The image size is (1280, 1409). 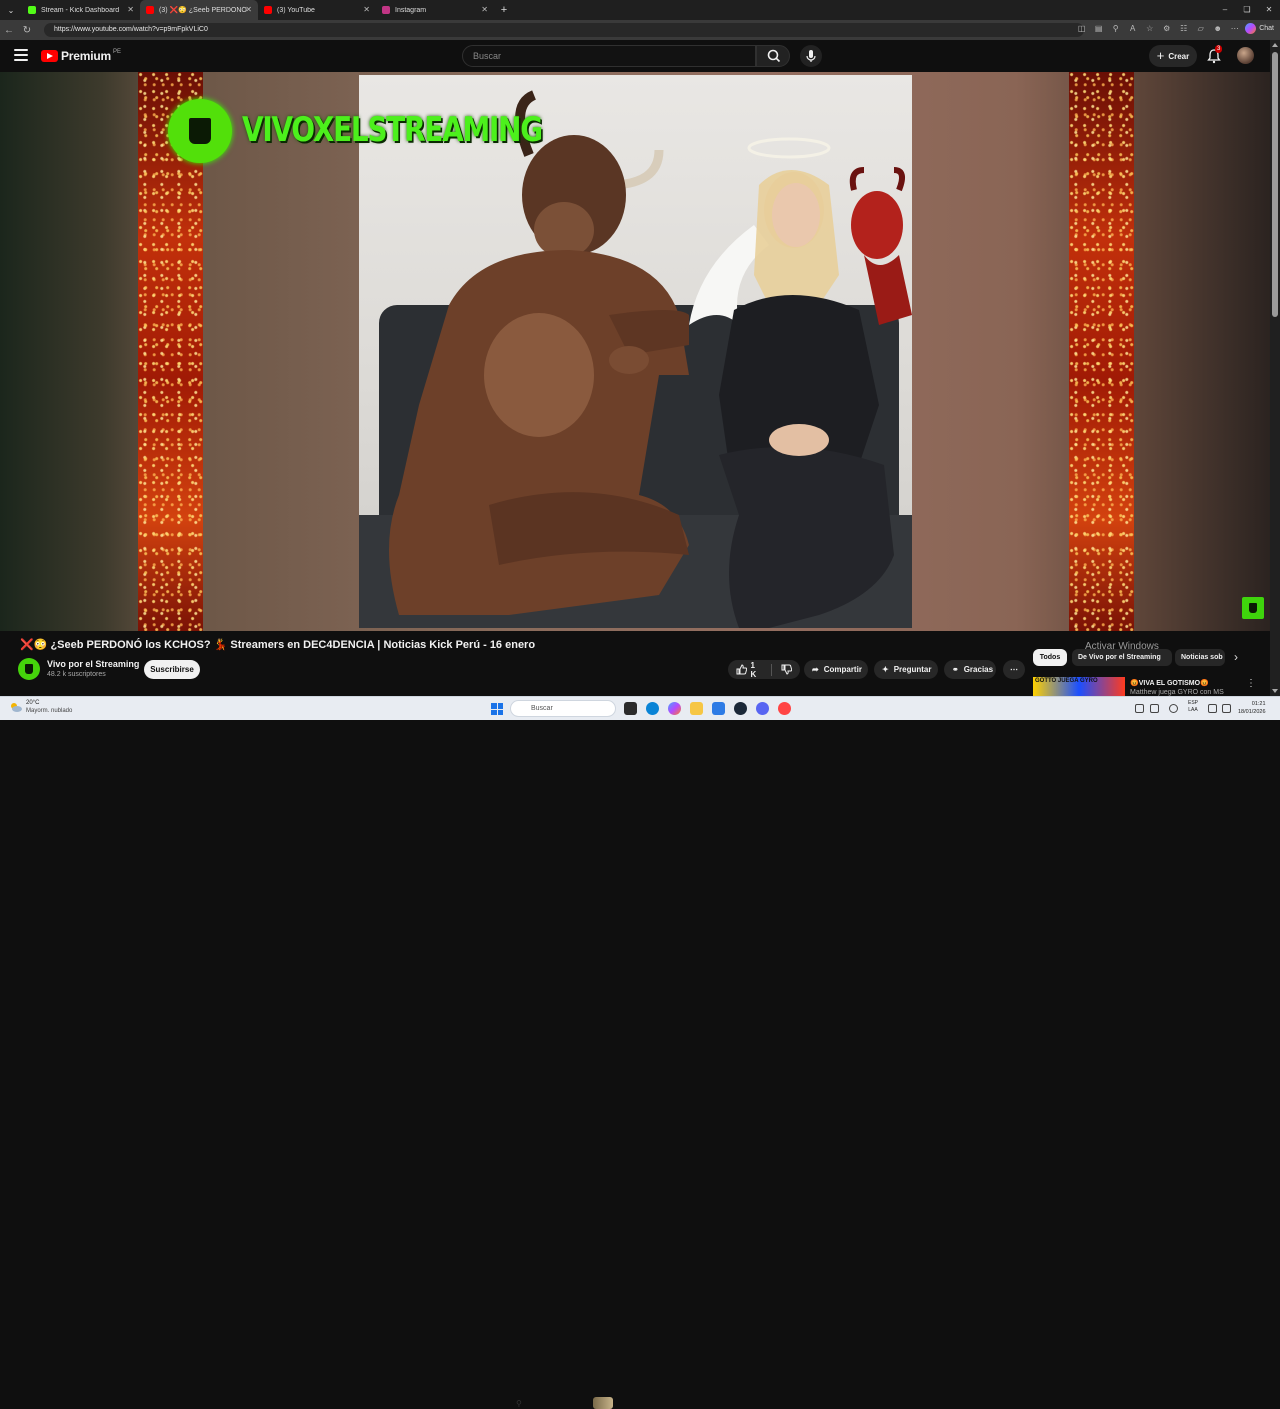 I want to click on wifi-icon, so click(x=1212, y=708).